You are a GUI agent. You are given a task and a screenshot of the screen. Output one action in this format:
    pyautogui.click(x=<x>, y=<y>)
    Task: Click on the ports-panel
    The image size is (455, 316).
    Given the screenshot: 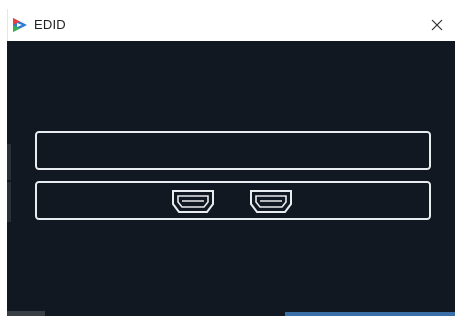 What is the action you would take?
    pyautogui.click(x=233, y=200)
    